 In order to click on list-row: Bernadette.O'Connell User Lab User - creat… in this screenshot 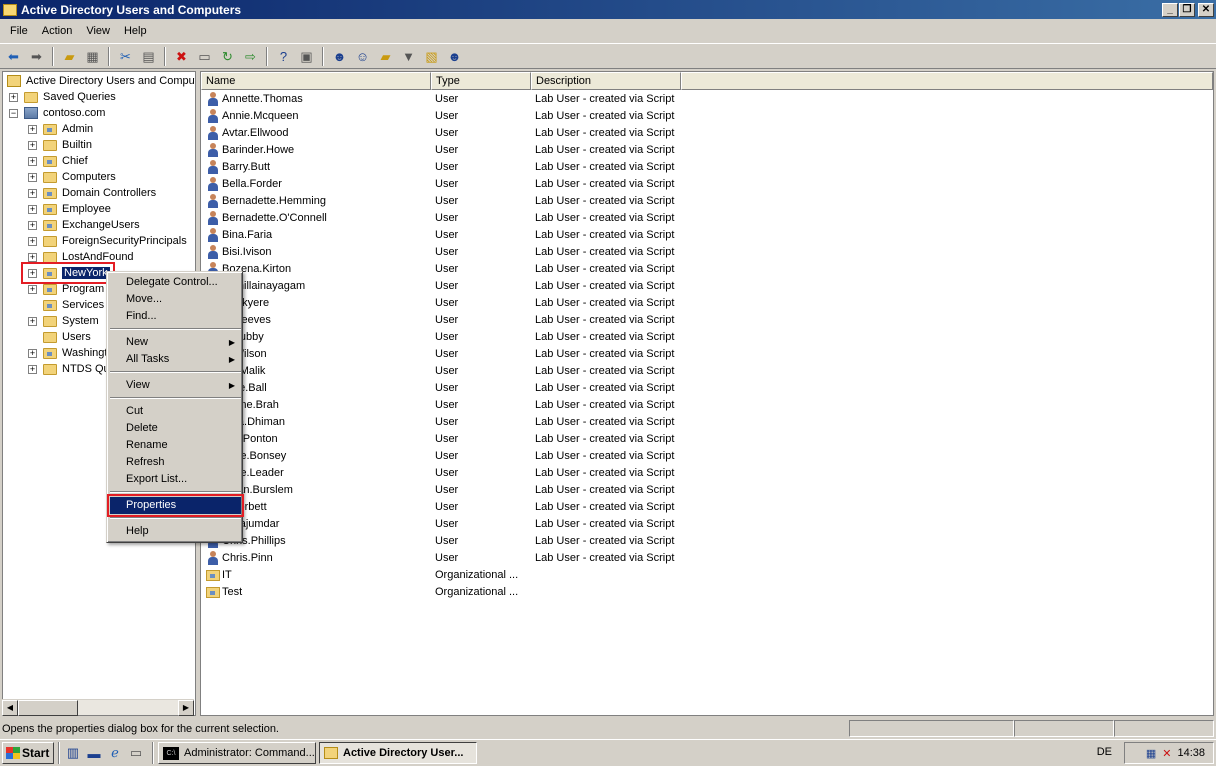, I will do `click(707, 218)`.